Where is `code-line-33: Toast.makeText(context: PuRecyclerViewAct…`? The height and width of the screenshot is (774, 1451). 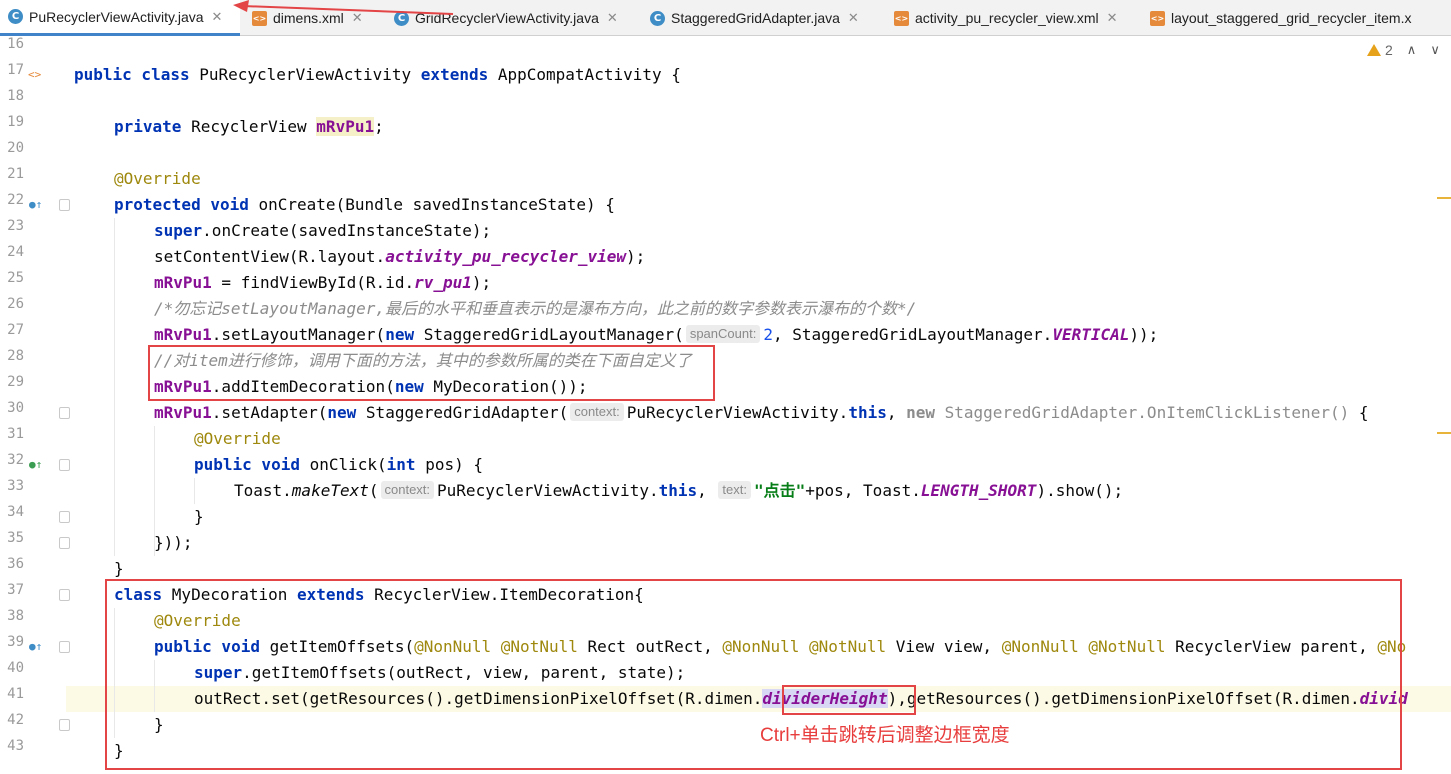
code-line-33: Toast.makeText(context: PuRecyclerViewAct… is located at coordinates (679, 490).